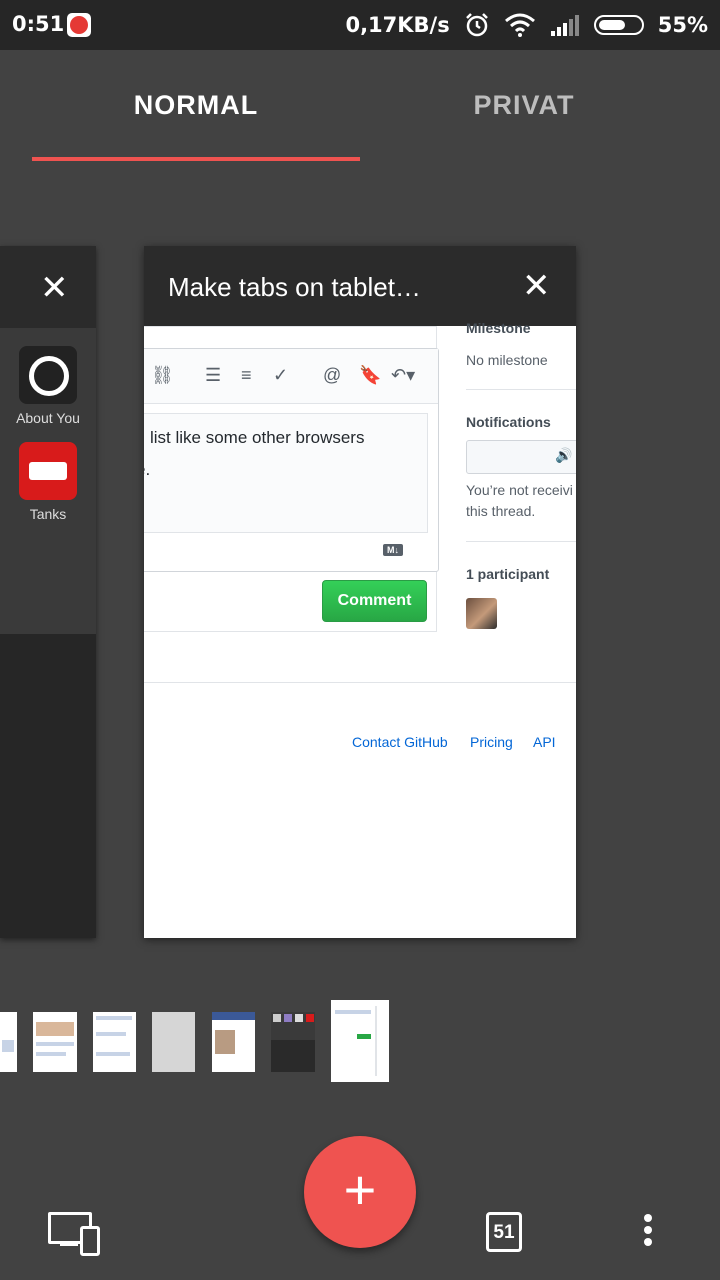 This screenshot has height=1280, width=720. I want to click on link-icon: ⛓, so click(162, 375).